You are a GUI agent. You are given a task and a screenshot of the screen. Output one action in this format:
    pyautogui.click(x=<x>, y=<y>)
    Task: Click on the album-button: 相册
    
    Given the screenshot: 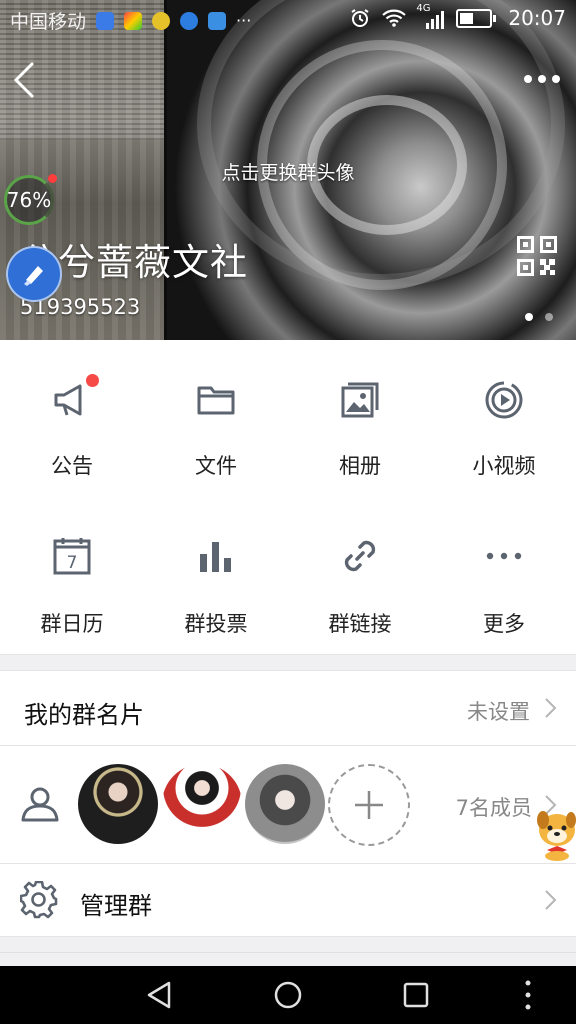 What is the action you would take?
    pyautogui.click(x=360, y=419)
    